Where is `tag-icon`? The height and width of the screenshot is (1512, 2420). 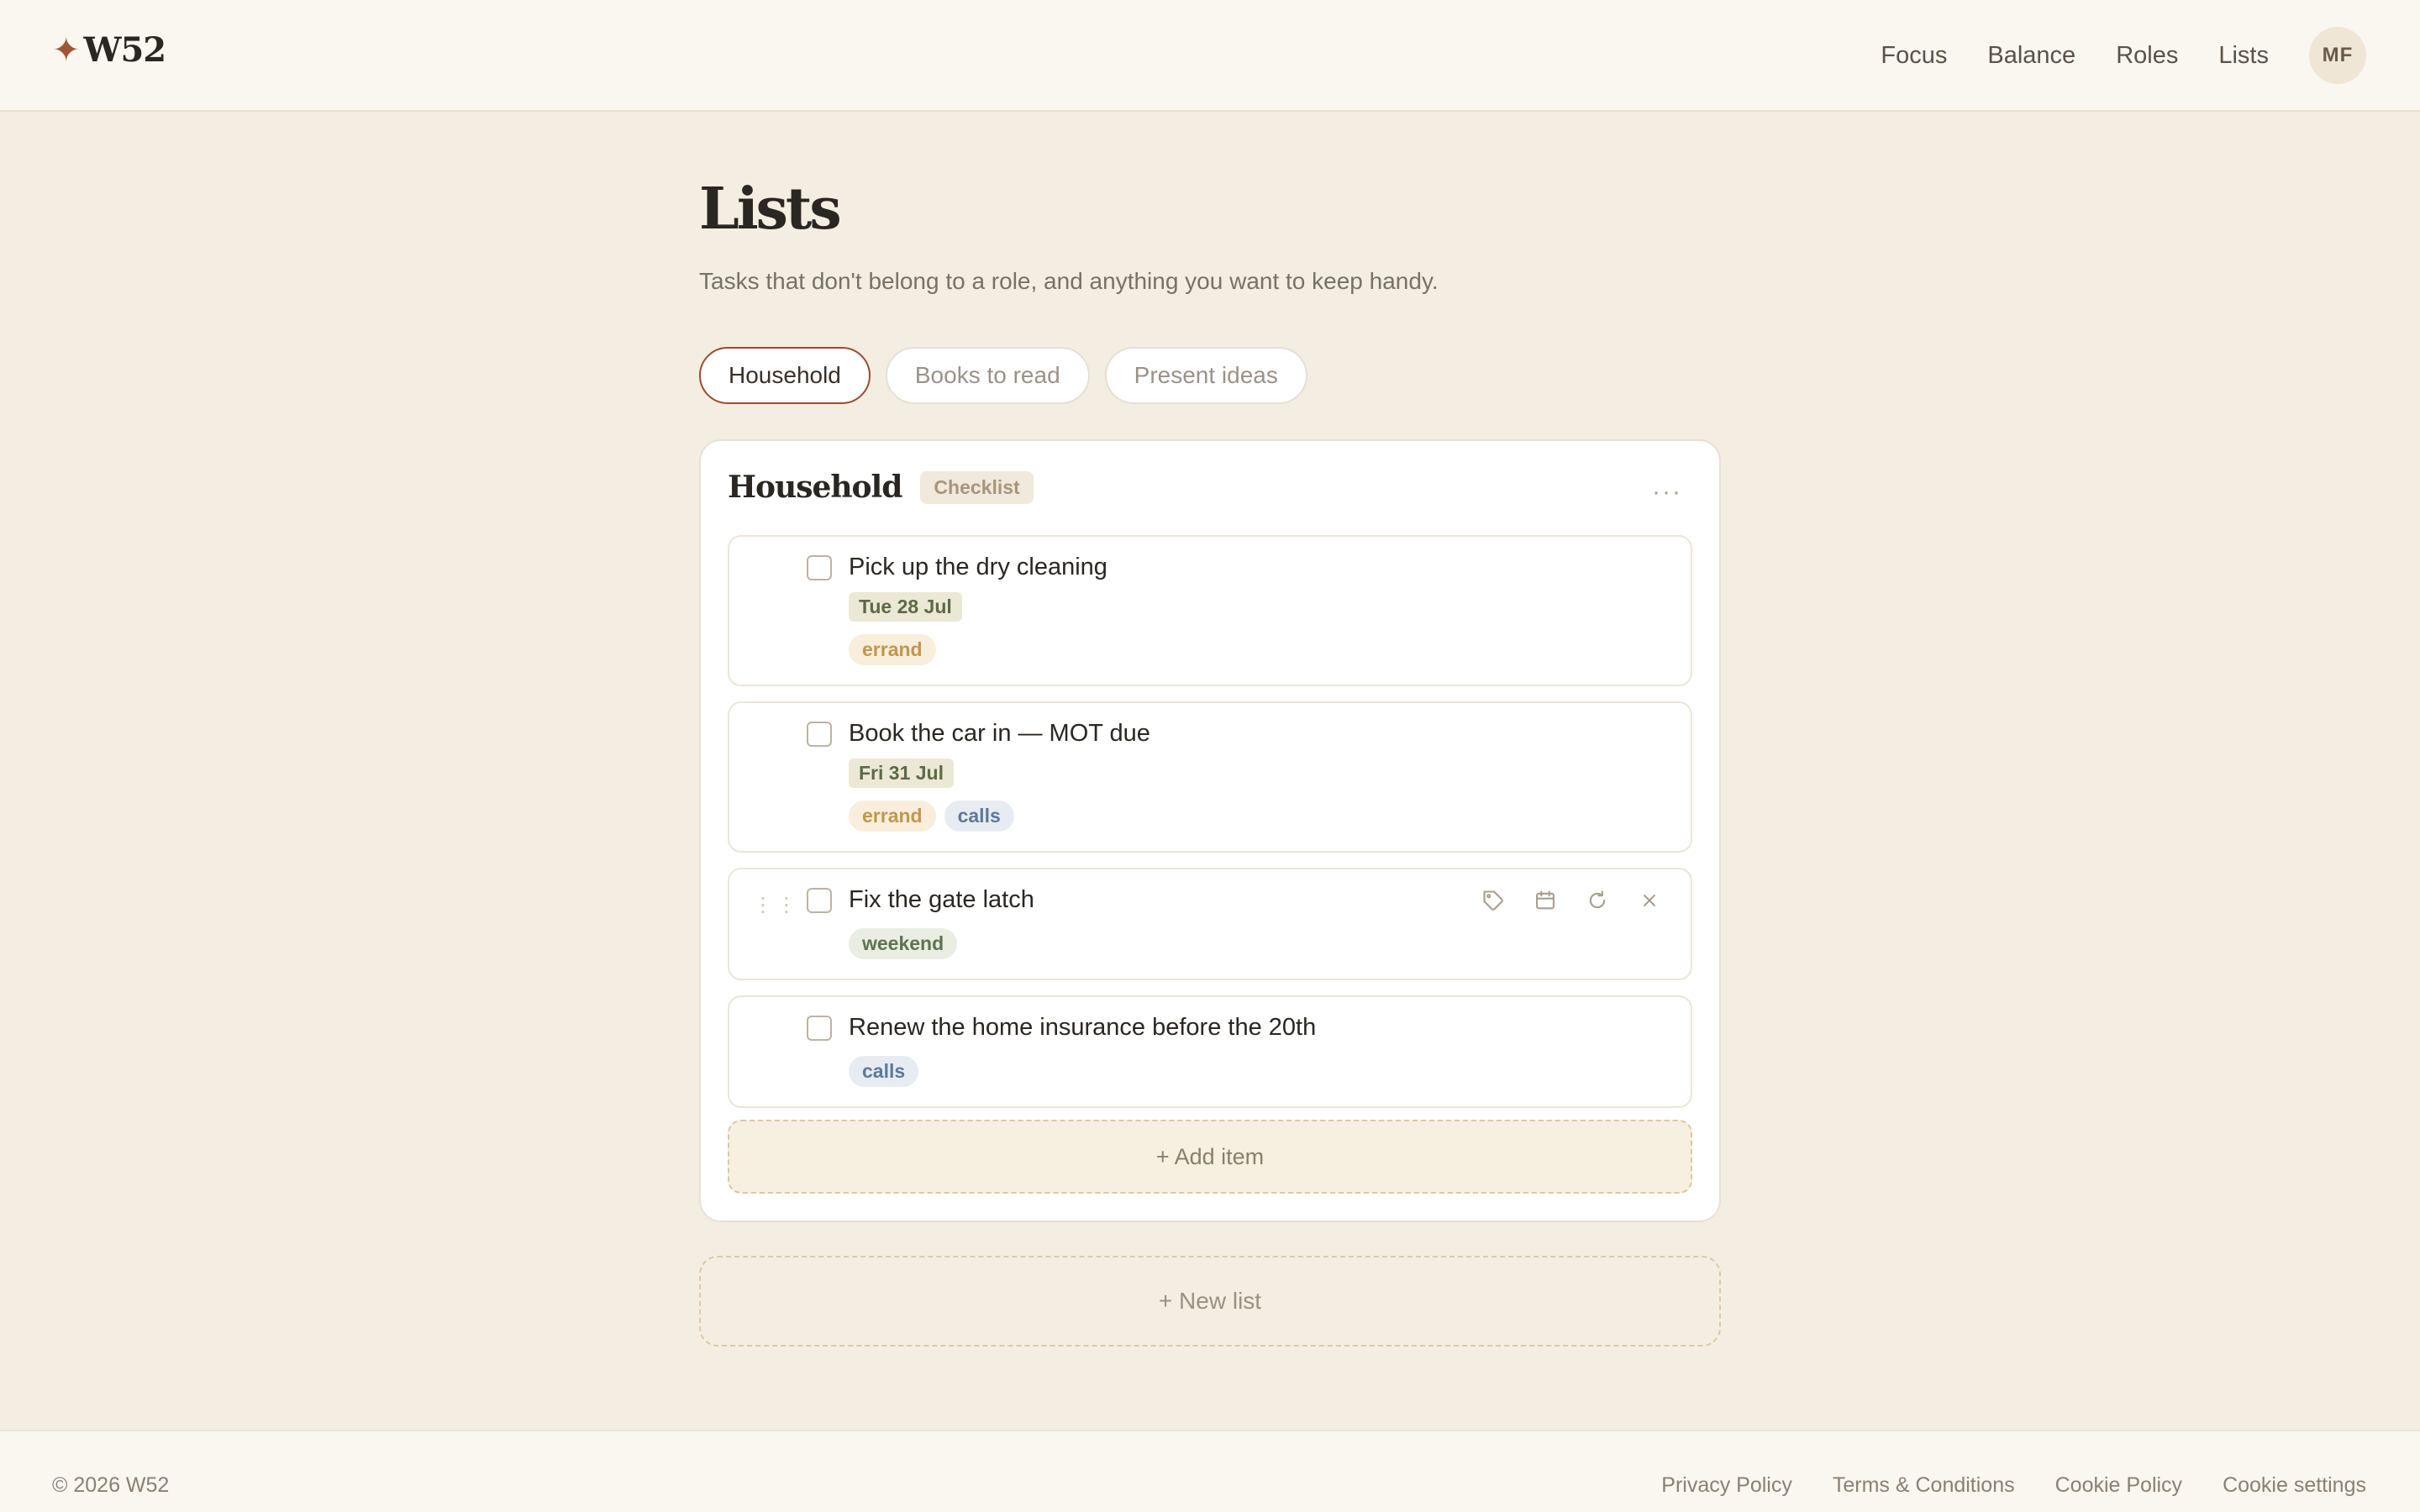
tag-icon is located at coordinates (1493, 900).